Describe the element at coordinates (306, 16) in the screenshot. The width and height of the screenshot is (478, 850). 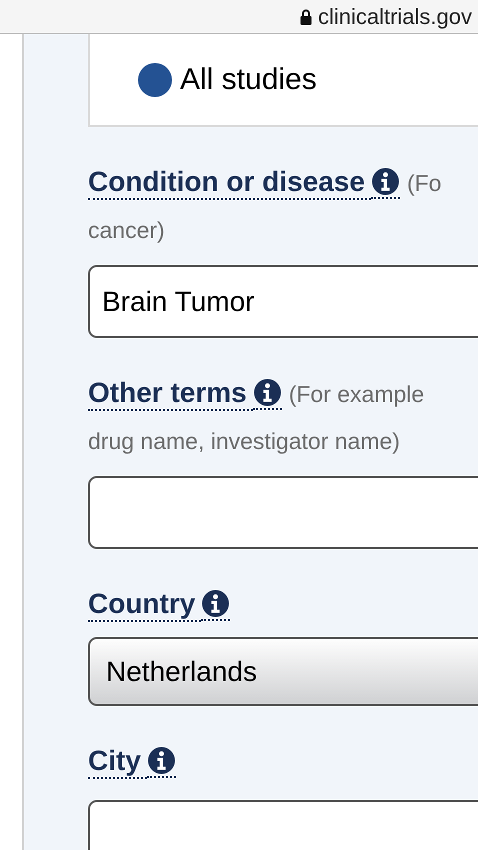
I see `lock-icon` at that location.